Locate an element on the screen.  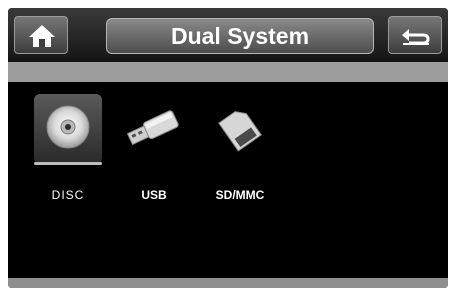
sd-icon-tile is located at coordinates (240, 129).